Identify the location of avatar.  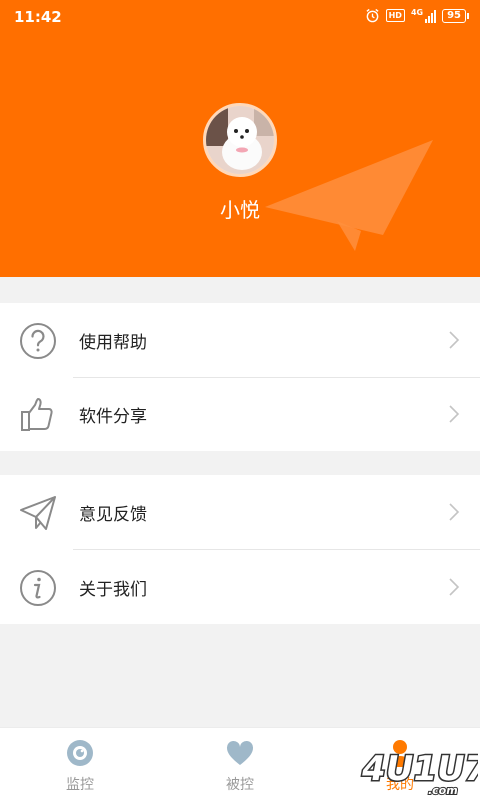
(240, 140).